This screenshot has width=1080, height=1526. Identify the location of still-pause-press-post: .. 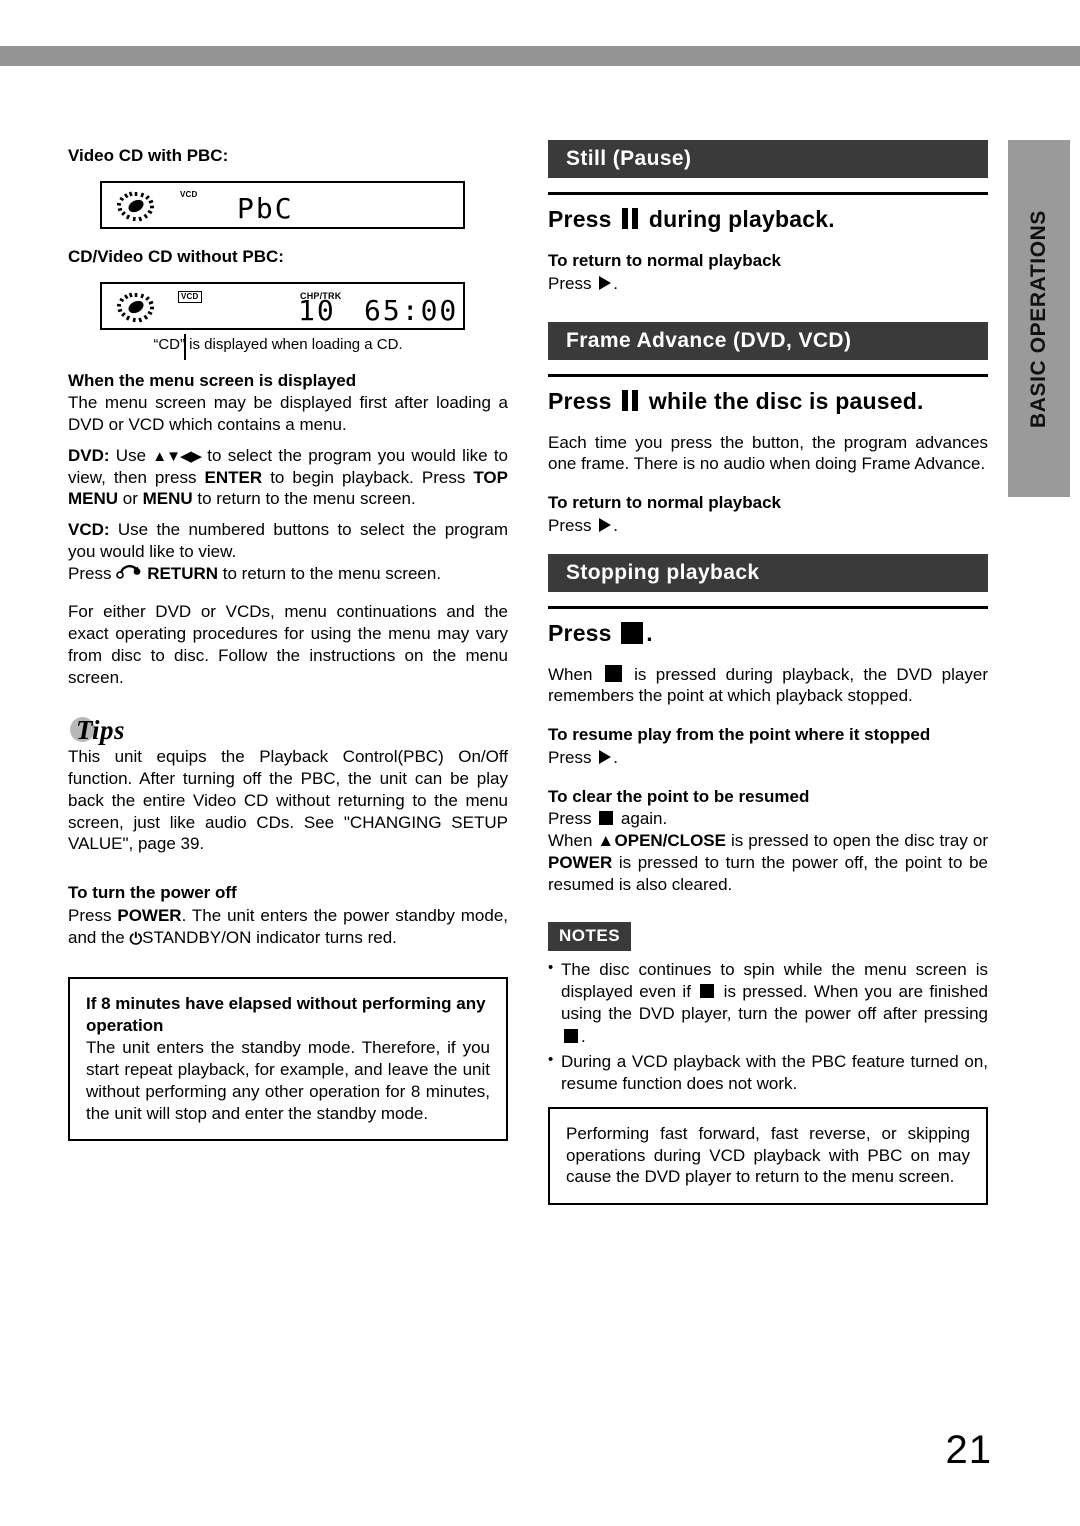
(615, 283).